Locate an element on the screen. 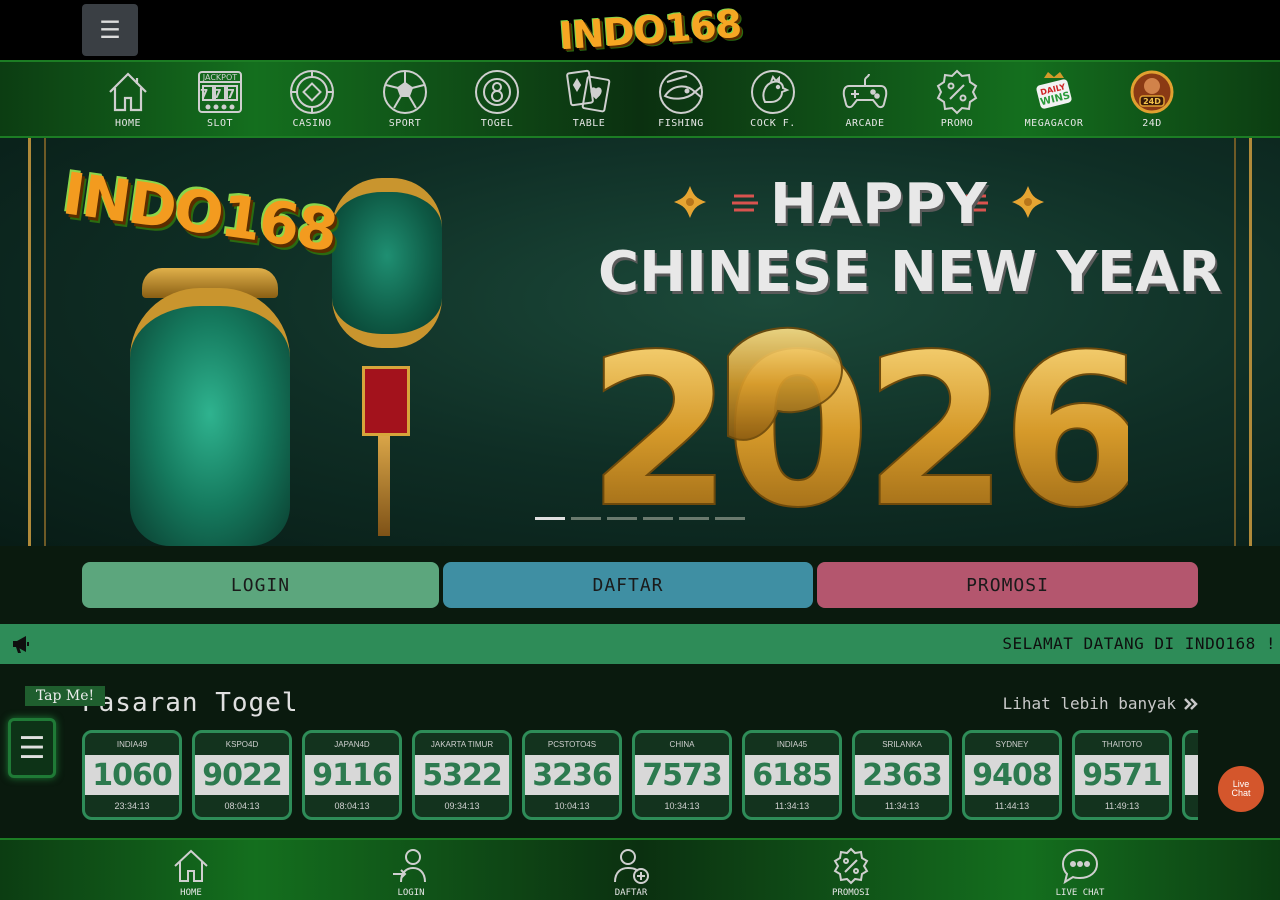 This screenshot has width=1280, height=900. category-label: TOGEL is located at coordinates (497, 123).